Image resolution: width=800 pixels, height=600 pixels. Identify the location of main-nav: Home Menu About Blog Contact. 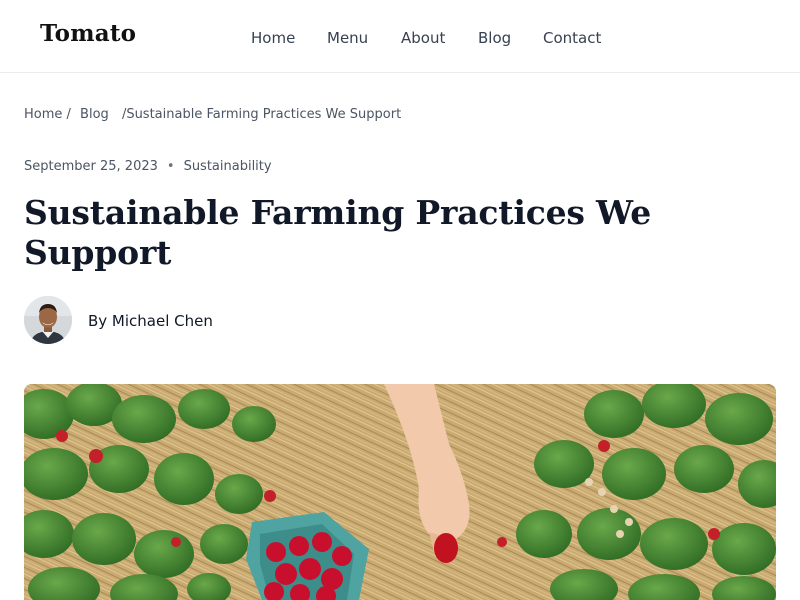
(400, 38).